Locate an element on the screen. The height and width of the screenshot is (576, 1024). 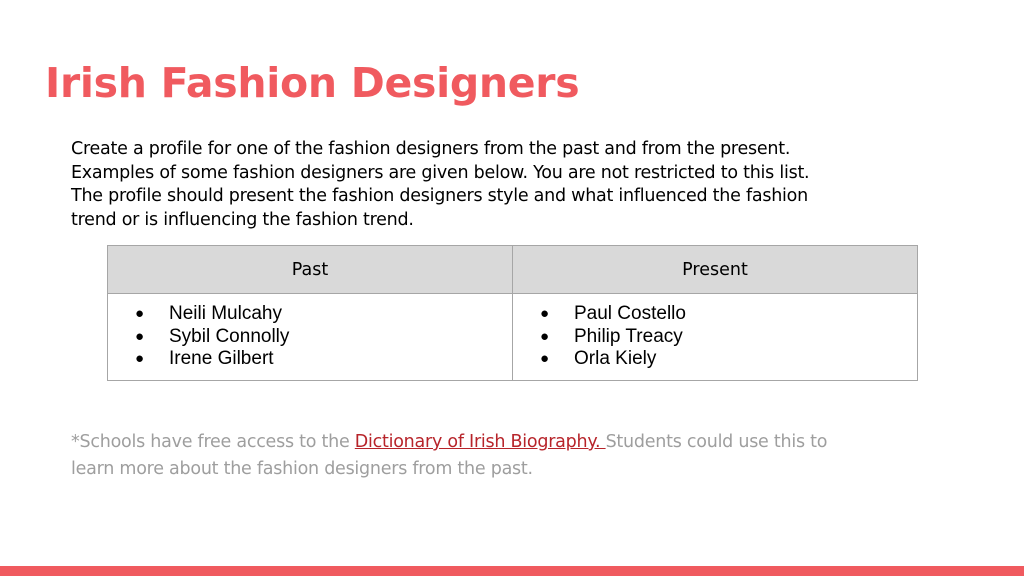
dictionary-of-irish-biography-link: Dictionary of Irish Biography. is located at coordinates (480, 442).